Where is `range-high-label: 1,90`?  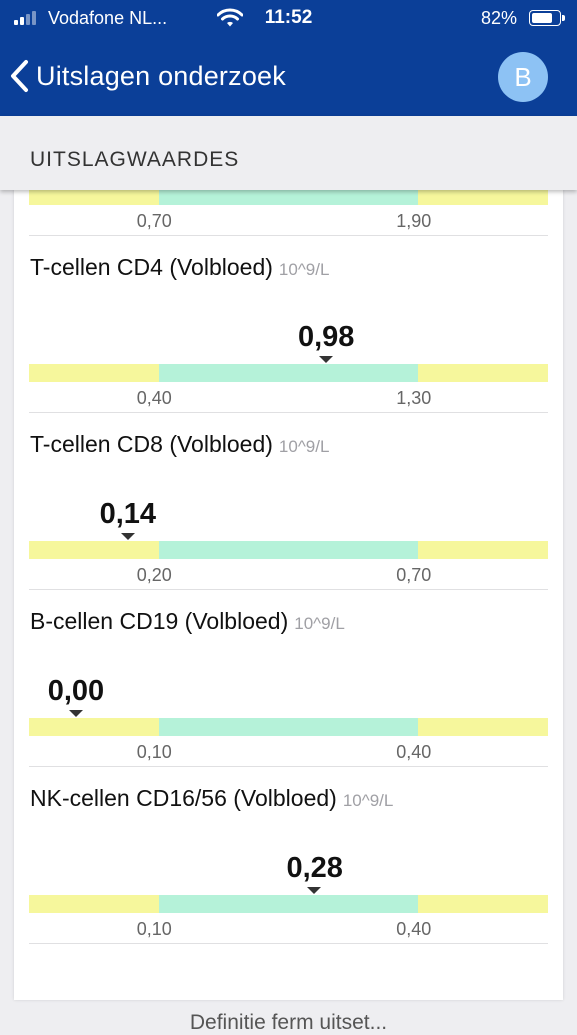 range-high-label: 1,90 is located at coordinates (414, 221).